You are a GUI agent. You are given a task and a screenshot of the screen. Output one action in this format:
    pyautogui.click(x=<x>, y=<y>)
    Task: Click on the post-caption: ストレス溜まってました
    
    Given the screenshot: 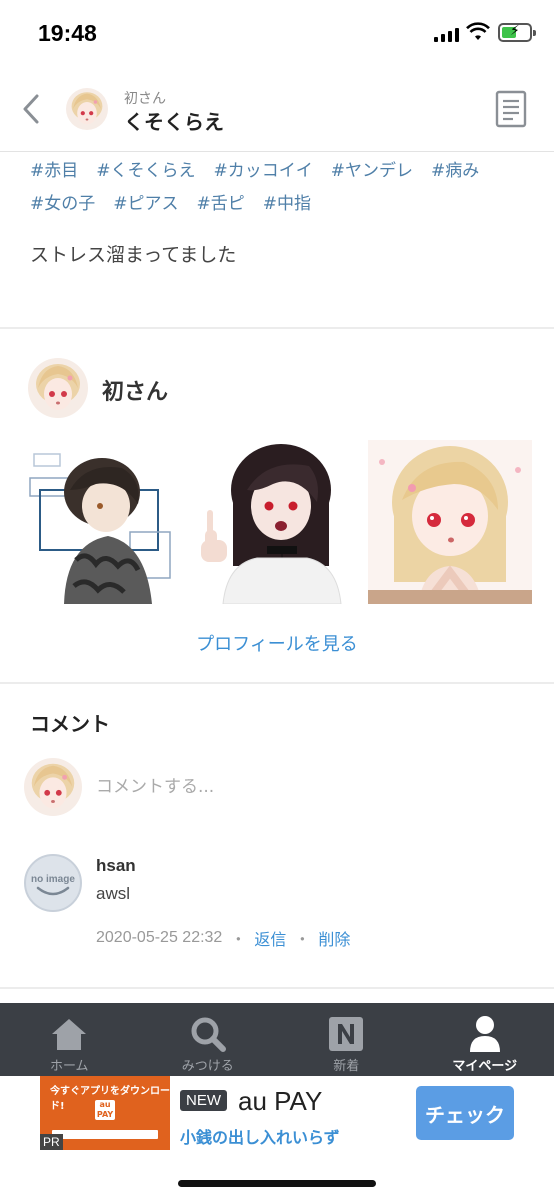 What is the action you would take?
    pyautogui.click(x=133, y=255)
    